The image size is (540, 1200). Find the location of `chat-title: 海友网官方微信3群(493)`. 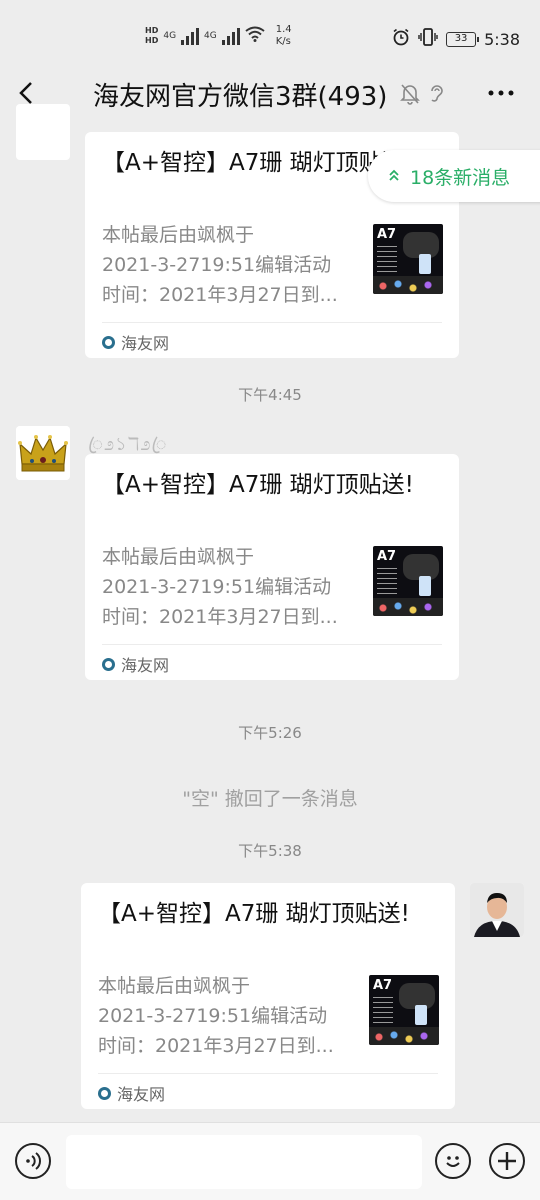

chat-title: 海友网官方微信3群(493) is located at coordinates (240, 97).